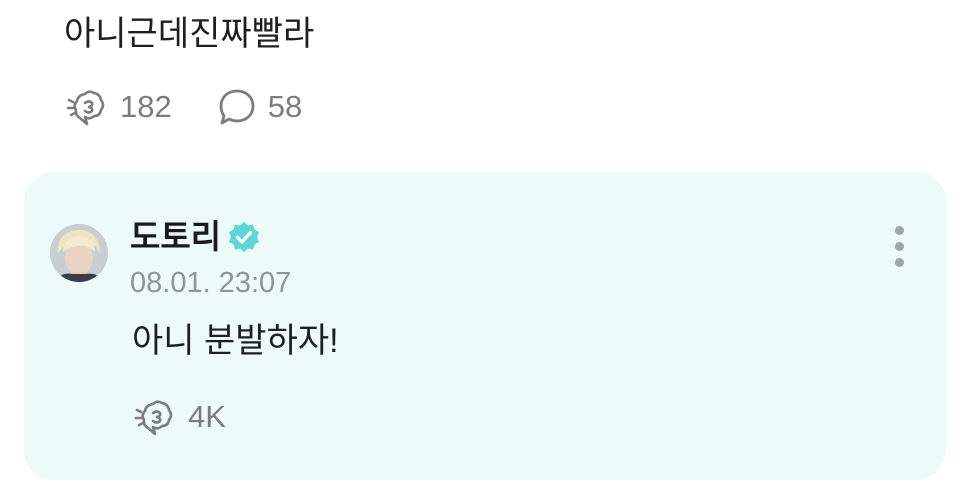 The image size is (972, 500). I want to click on reply-actions: 4K, so click(179, 417).